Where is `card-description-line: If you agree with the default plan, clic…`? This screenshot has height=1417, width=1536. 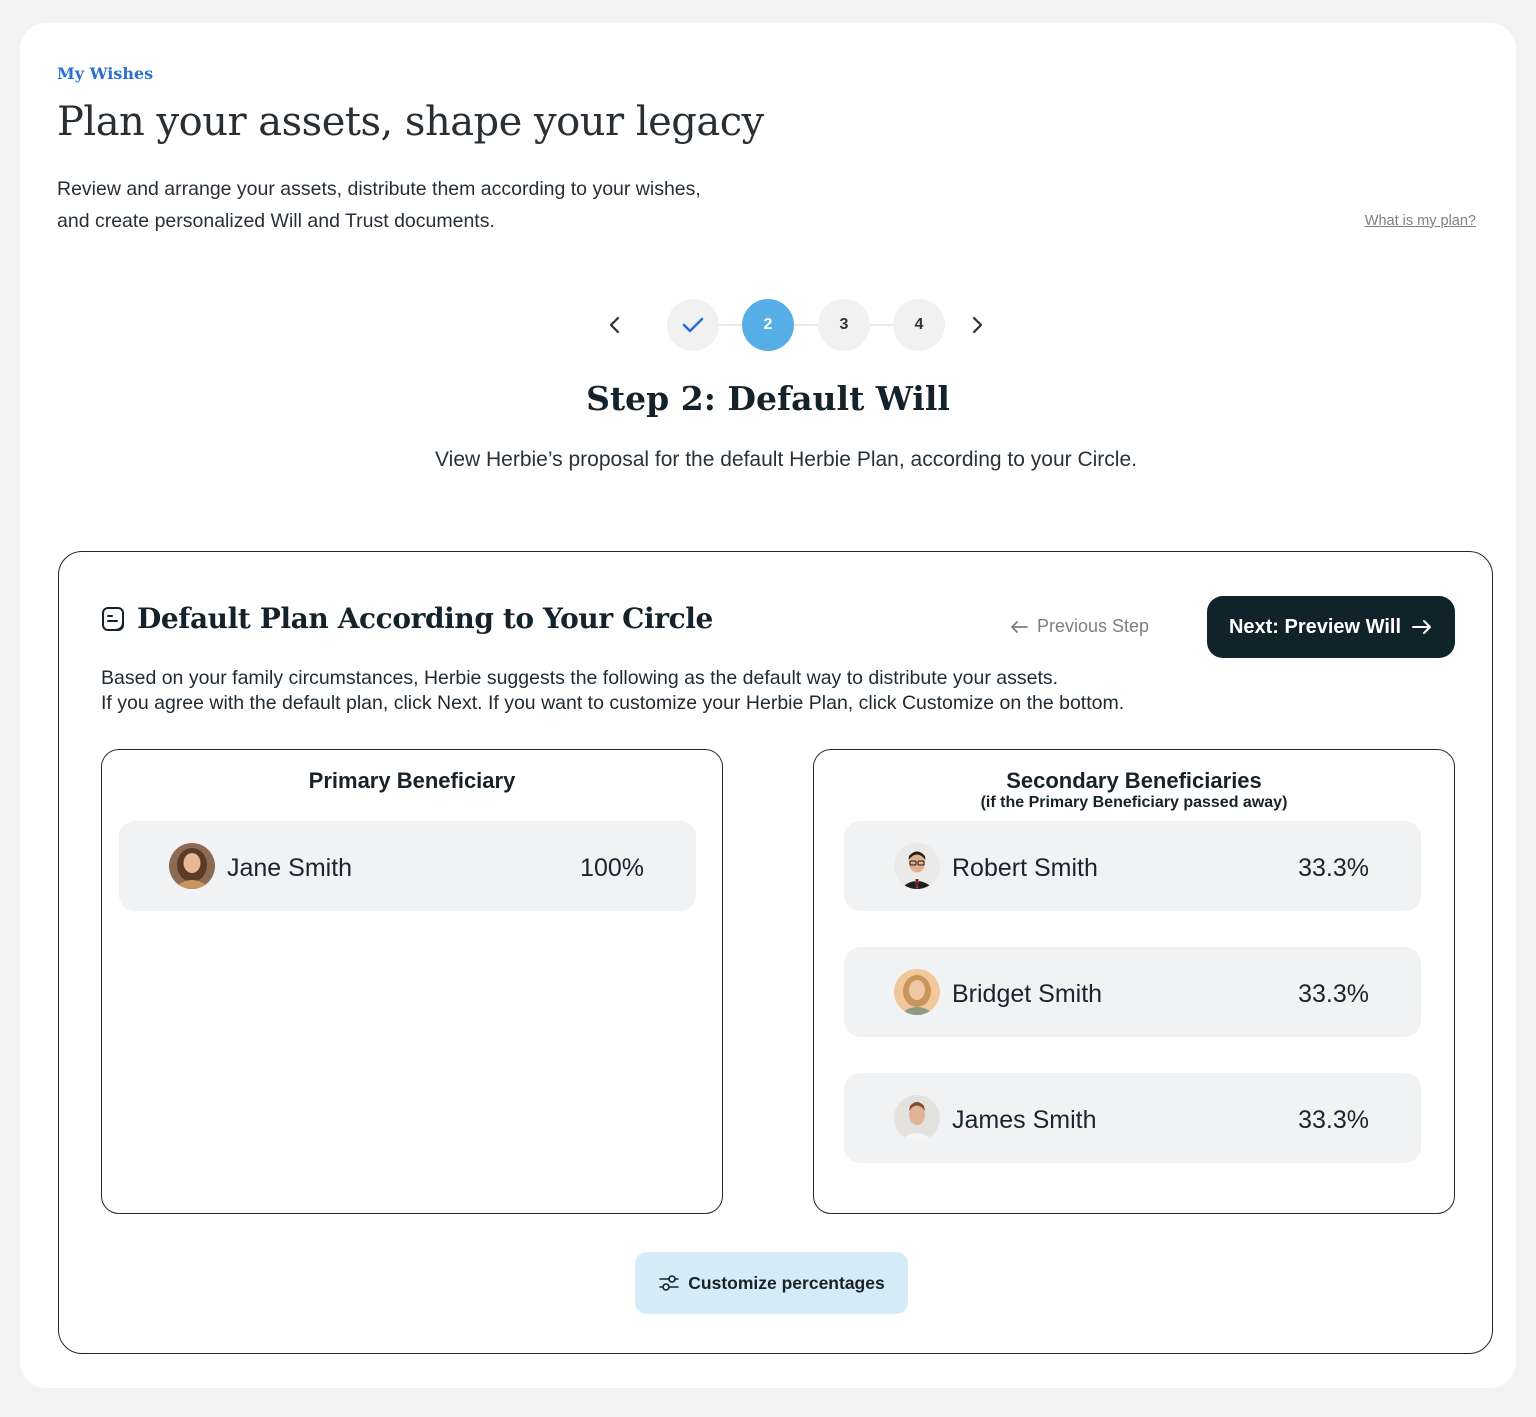 card-description-line: If you agree with the default plan, clic… is located at coordinates (613, 703).